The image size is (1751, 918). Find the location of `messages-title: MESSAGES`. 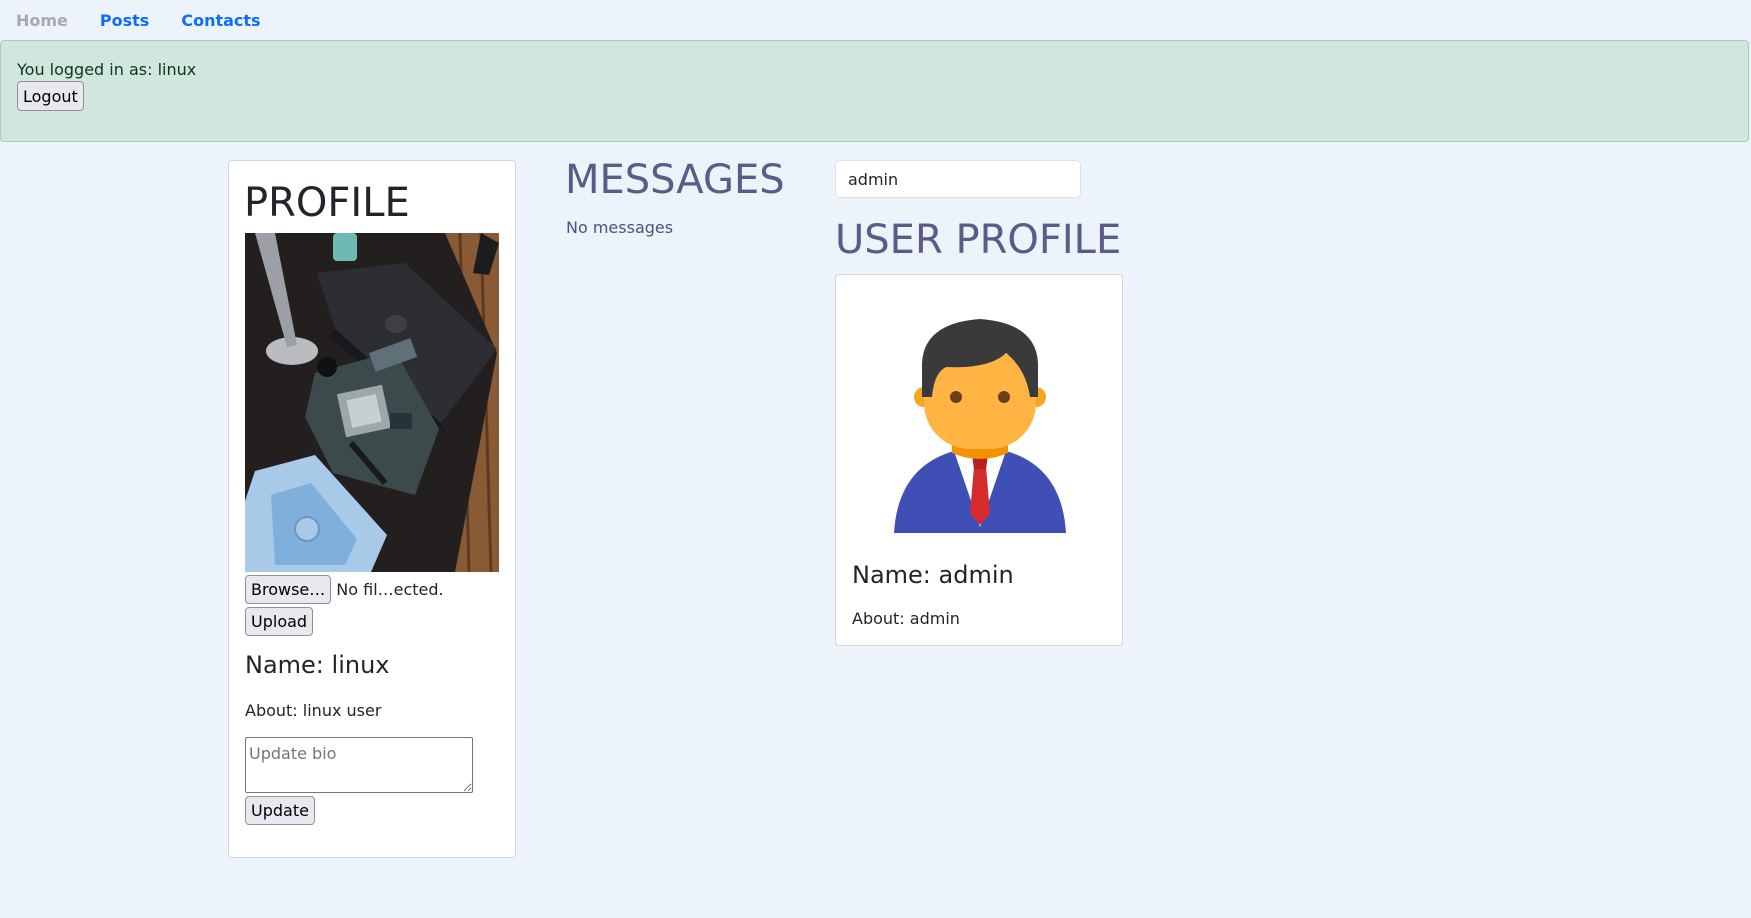

messages-title: MESSAGES is located at coordinates (675, 180).